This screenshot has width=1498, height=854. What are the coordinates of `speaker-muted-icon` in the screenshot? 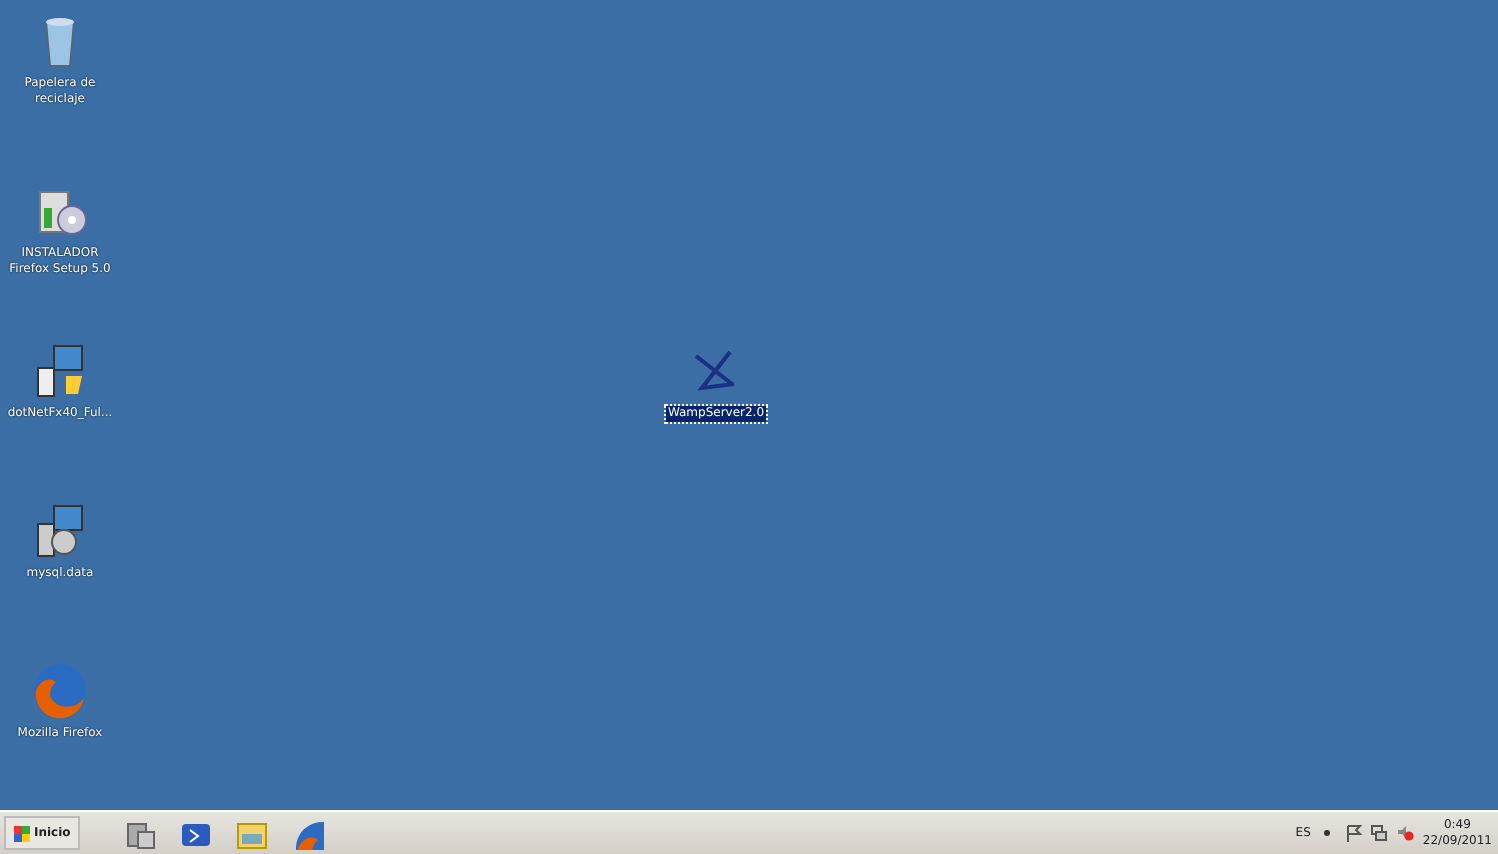 It's located at (1405, 833).